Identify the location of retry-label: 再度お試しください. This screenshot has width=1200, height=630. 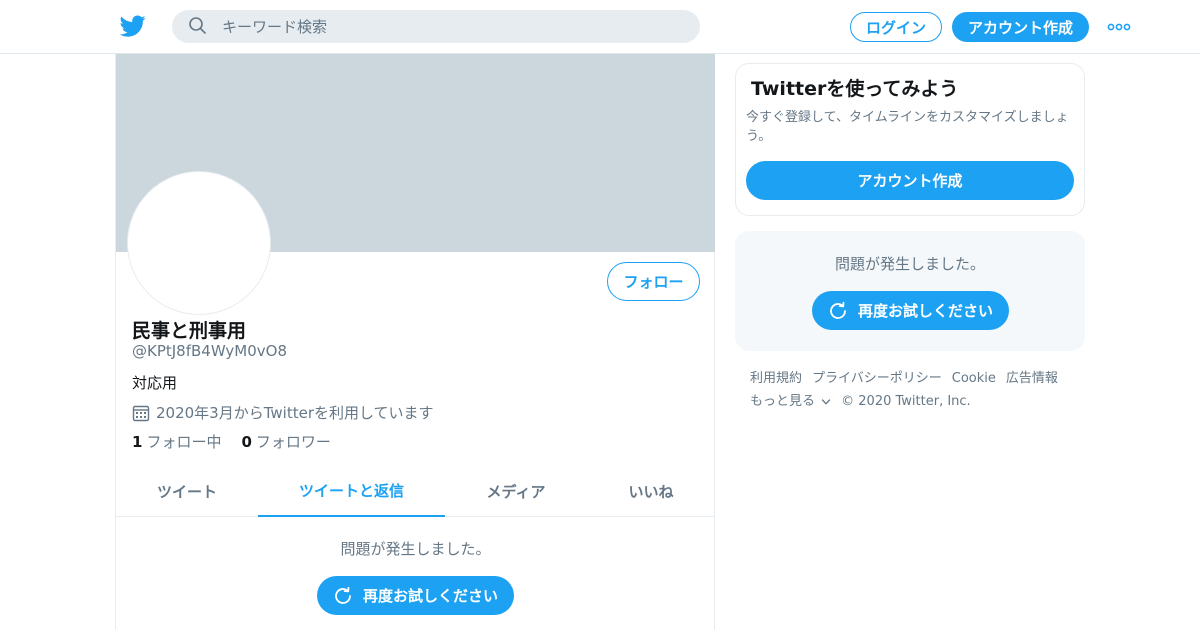
(430, 596).